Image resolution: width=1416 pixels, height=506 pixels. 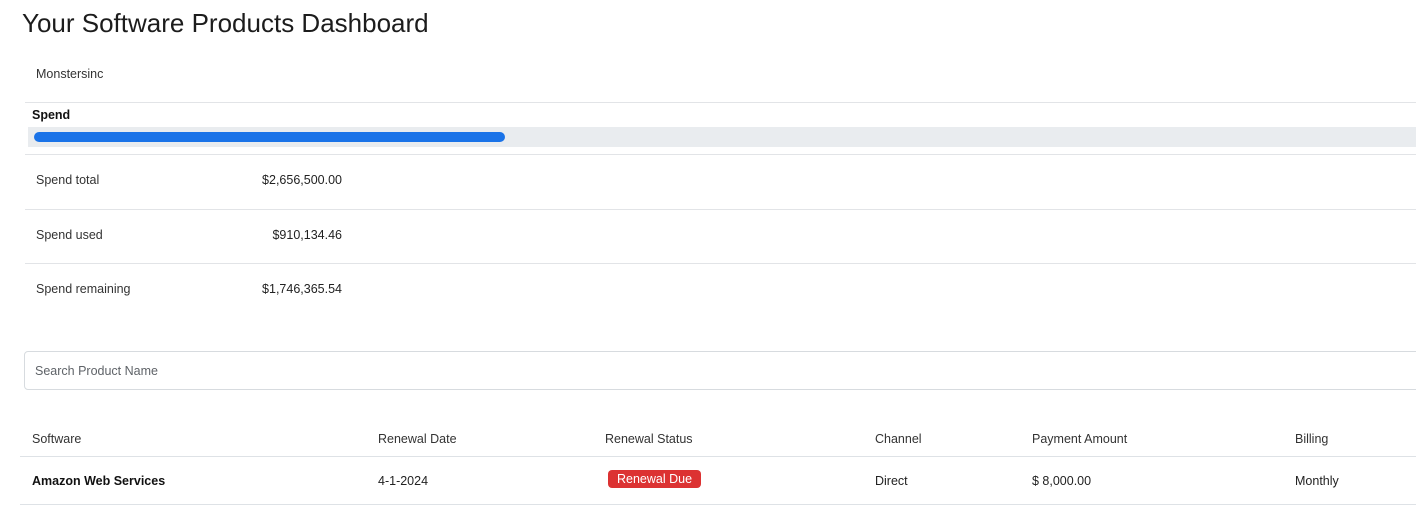 What do you see at coordinates (649, 439) in the screenshot?
I see `column-header-renewal-status: Renewal Status` at bounding box center [649, 439].